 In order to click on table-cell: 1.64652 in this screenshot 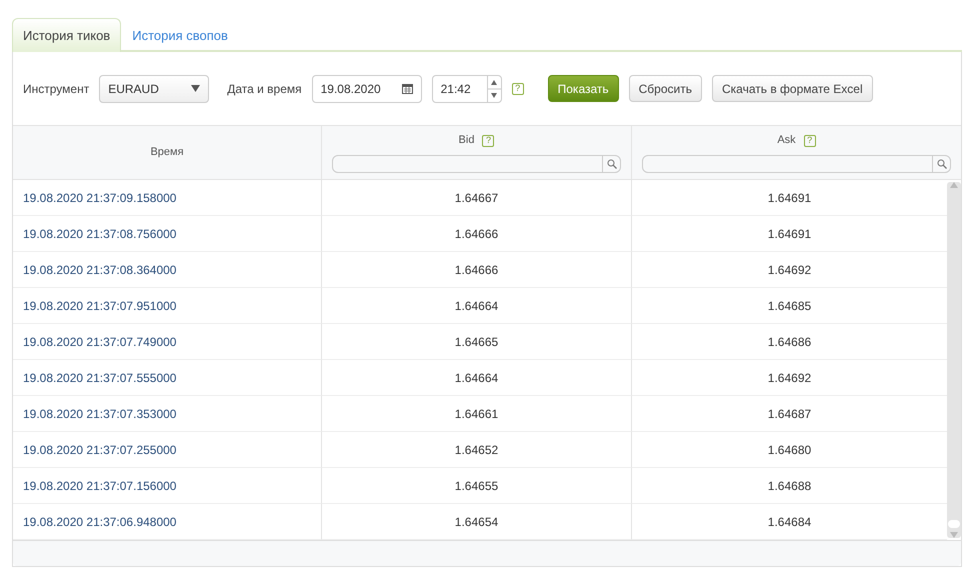, I will do `click(477, 450)`.